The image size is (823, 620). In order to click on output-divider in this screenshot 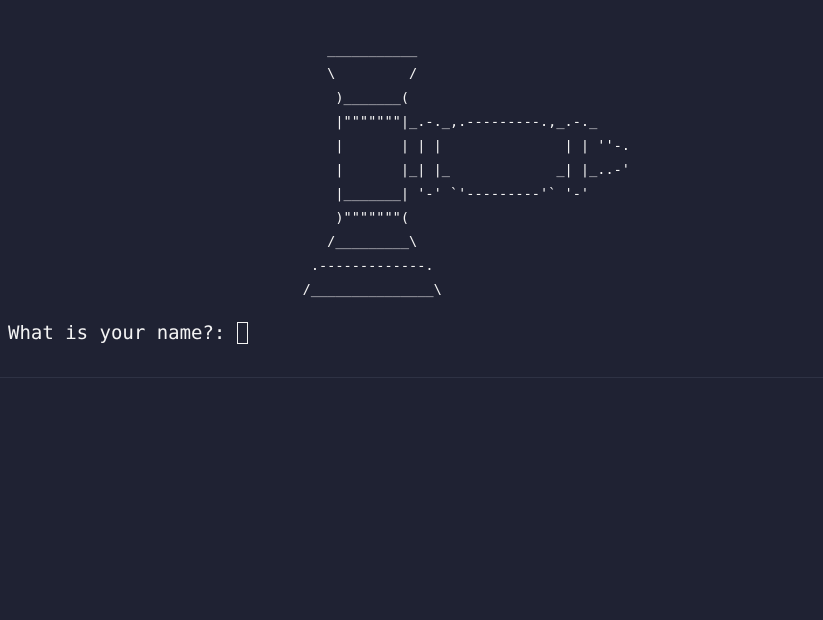, I will do `click(411, 377)`.